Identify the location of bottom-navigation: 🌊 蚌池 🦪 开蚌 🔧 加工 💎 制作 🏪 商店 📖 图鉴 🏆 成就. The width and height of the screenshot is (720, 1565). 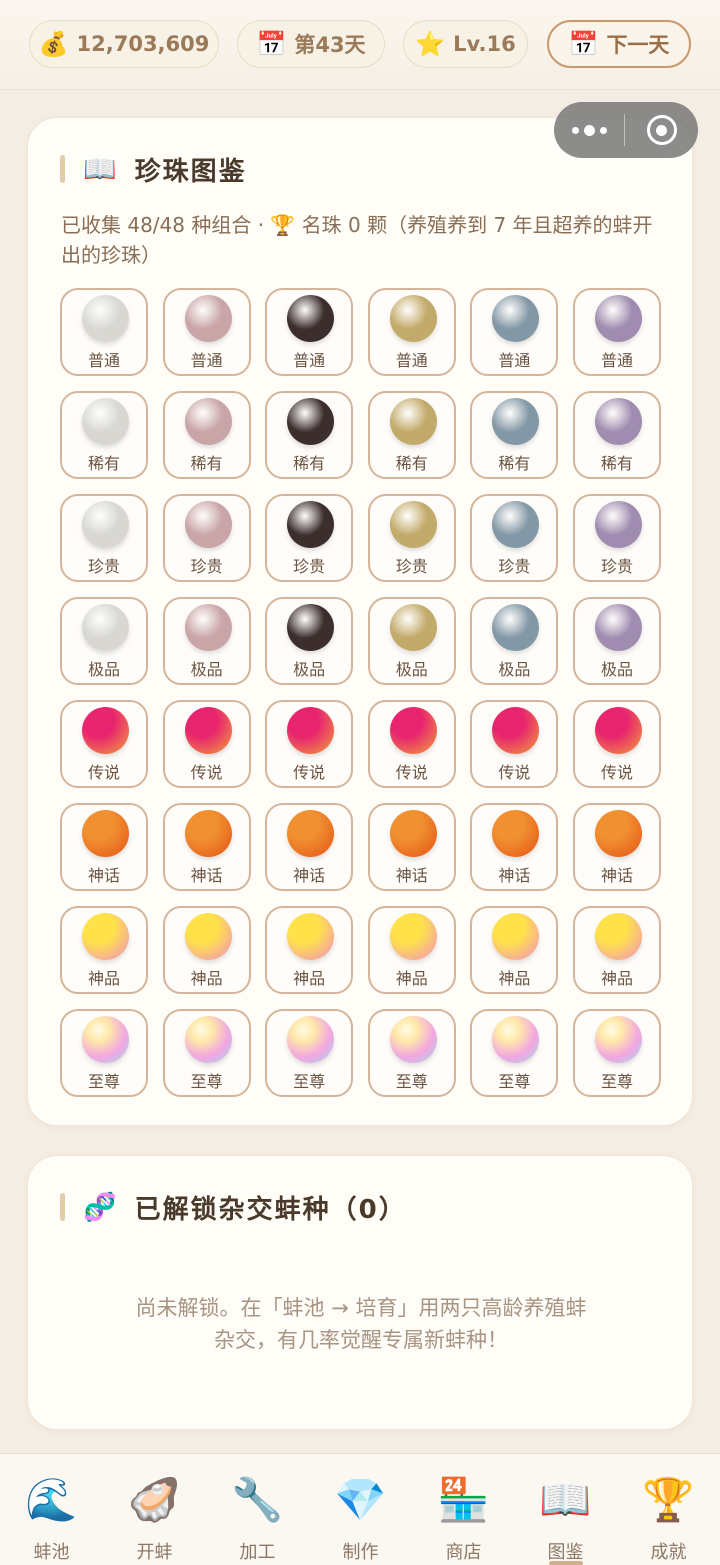
(360, 1509).